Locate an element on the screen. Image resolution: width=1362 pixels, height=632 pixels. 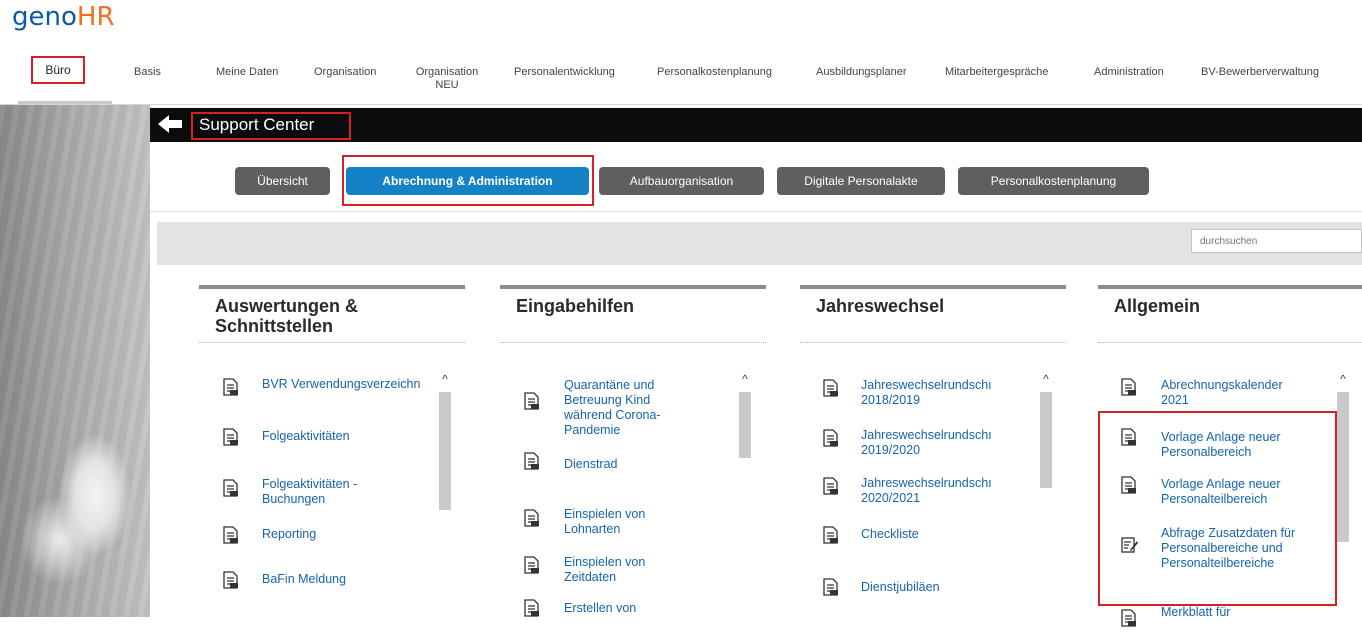
tab-uebersicht: Übersicht is located at coordinates (282, 181).